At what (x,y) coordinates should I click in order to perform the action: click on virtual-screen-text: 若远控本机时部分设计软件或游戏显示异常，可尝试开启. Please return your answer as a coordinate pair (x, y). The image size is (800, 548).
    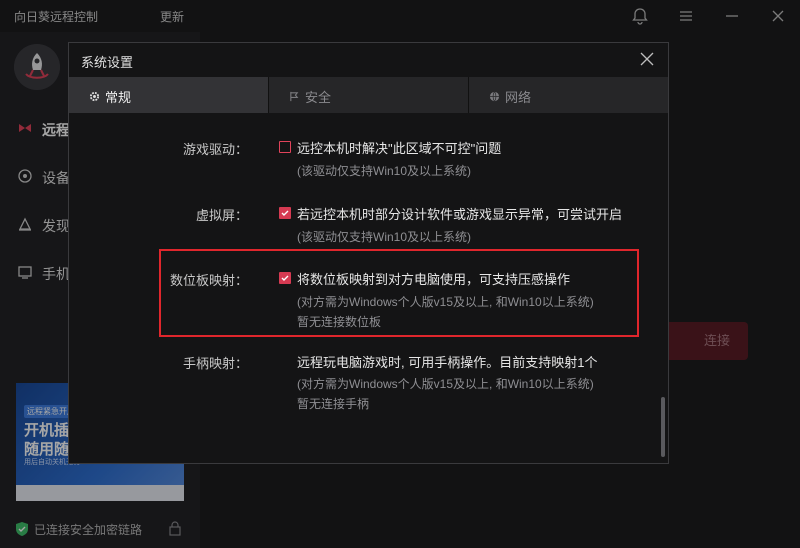
    Looking at the image, I should click on (460, 214).